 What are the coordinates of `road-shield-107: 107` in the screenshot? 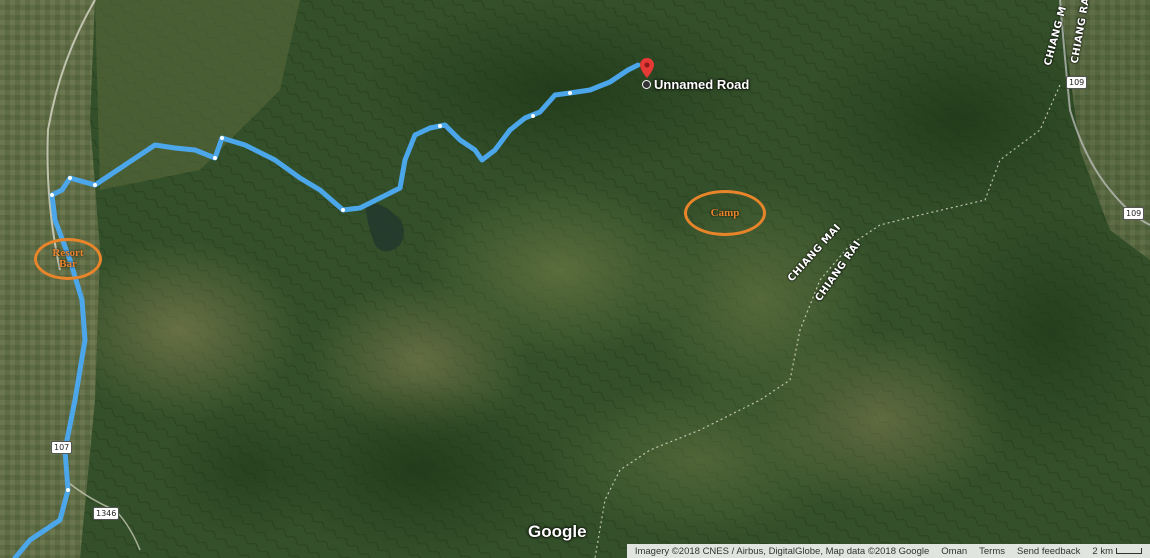 It's located at (62, 447).